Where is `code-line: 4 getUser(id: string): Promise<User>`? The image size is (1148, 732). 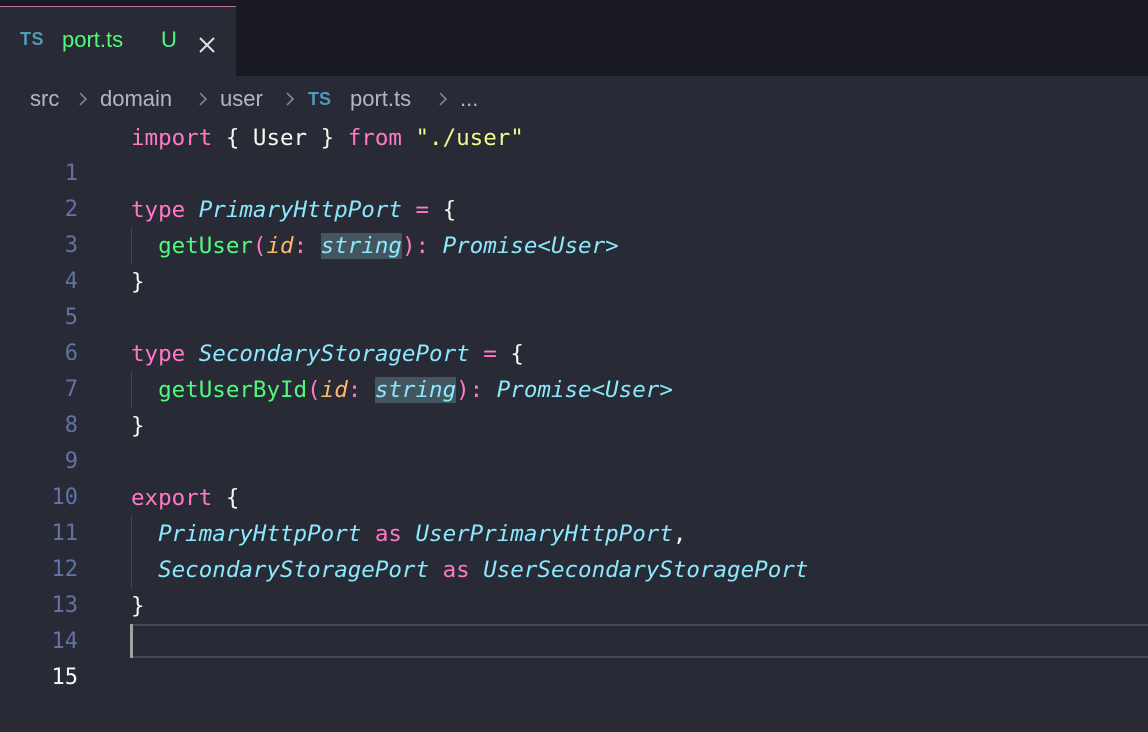 code-line: 4 getUser(id: string): Promise<User> is located at coordinates (574, 261).